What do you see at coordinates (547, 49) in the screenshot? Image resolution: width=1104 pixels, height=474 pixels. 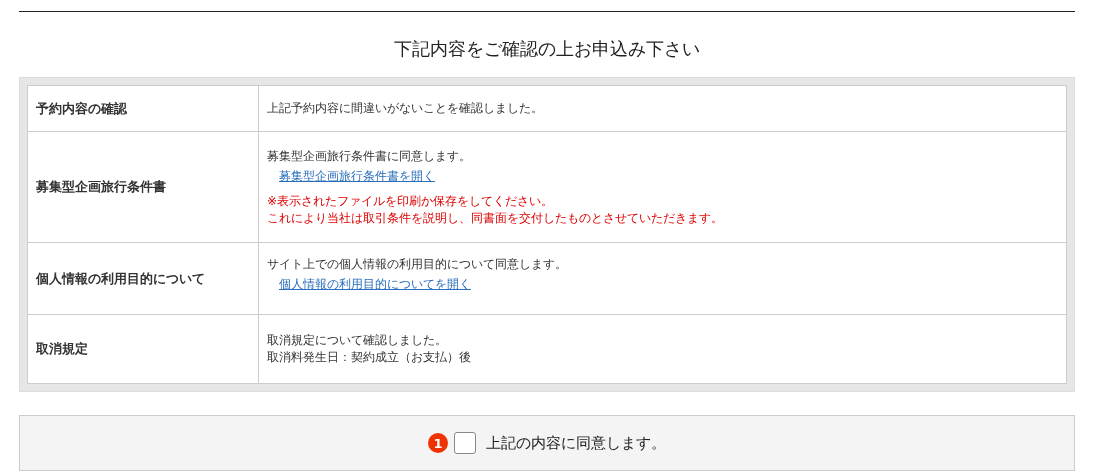 I see `page-heading: 下記内容をご確認の上お申込み下さい` at bounding box center [547, 49].